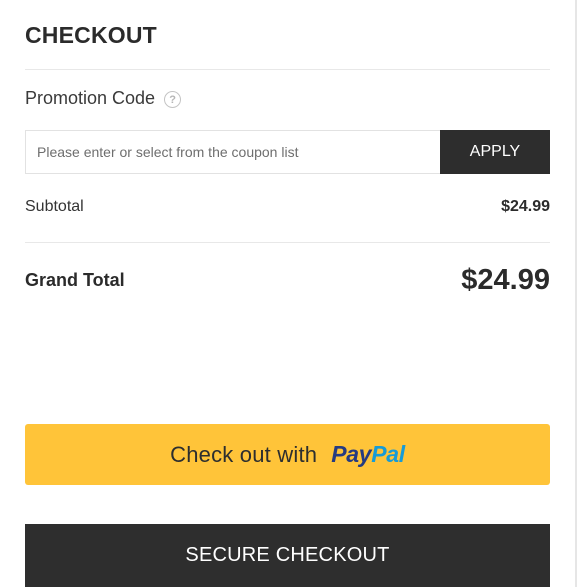  I want to click on grand-total-value: $24.99, so click(505, 280).